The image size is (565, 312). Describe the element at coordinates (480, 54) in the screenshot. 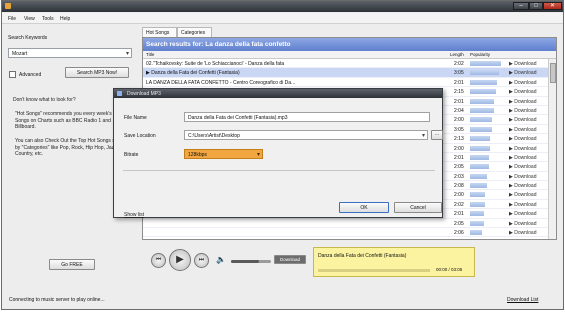

I see `col-popularity: Popularity` at that location.